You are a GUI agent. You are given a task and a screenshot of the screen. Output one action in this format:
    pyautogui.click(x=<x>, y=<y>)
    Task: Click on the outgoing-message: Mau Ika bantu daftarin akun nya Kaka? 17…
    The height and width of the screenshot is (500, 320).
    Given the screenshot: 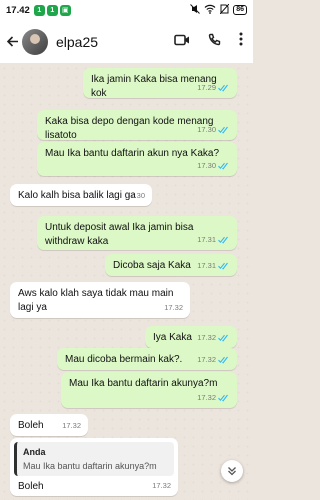 What is the action you would take?
    pyautogui.click(x=137, y=159)
    